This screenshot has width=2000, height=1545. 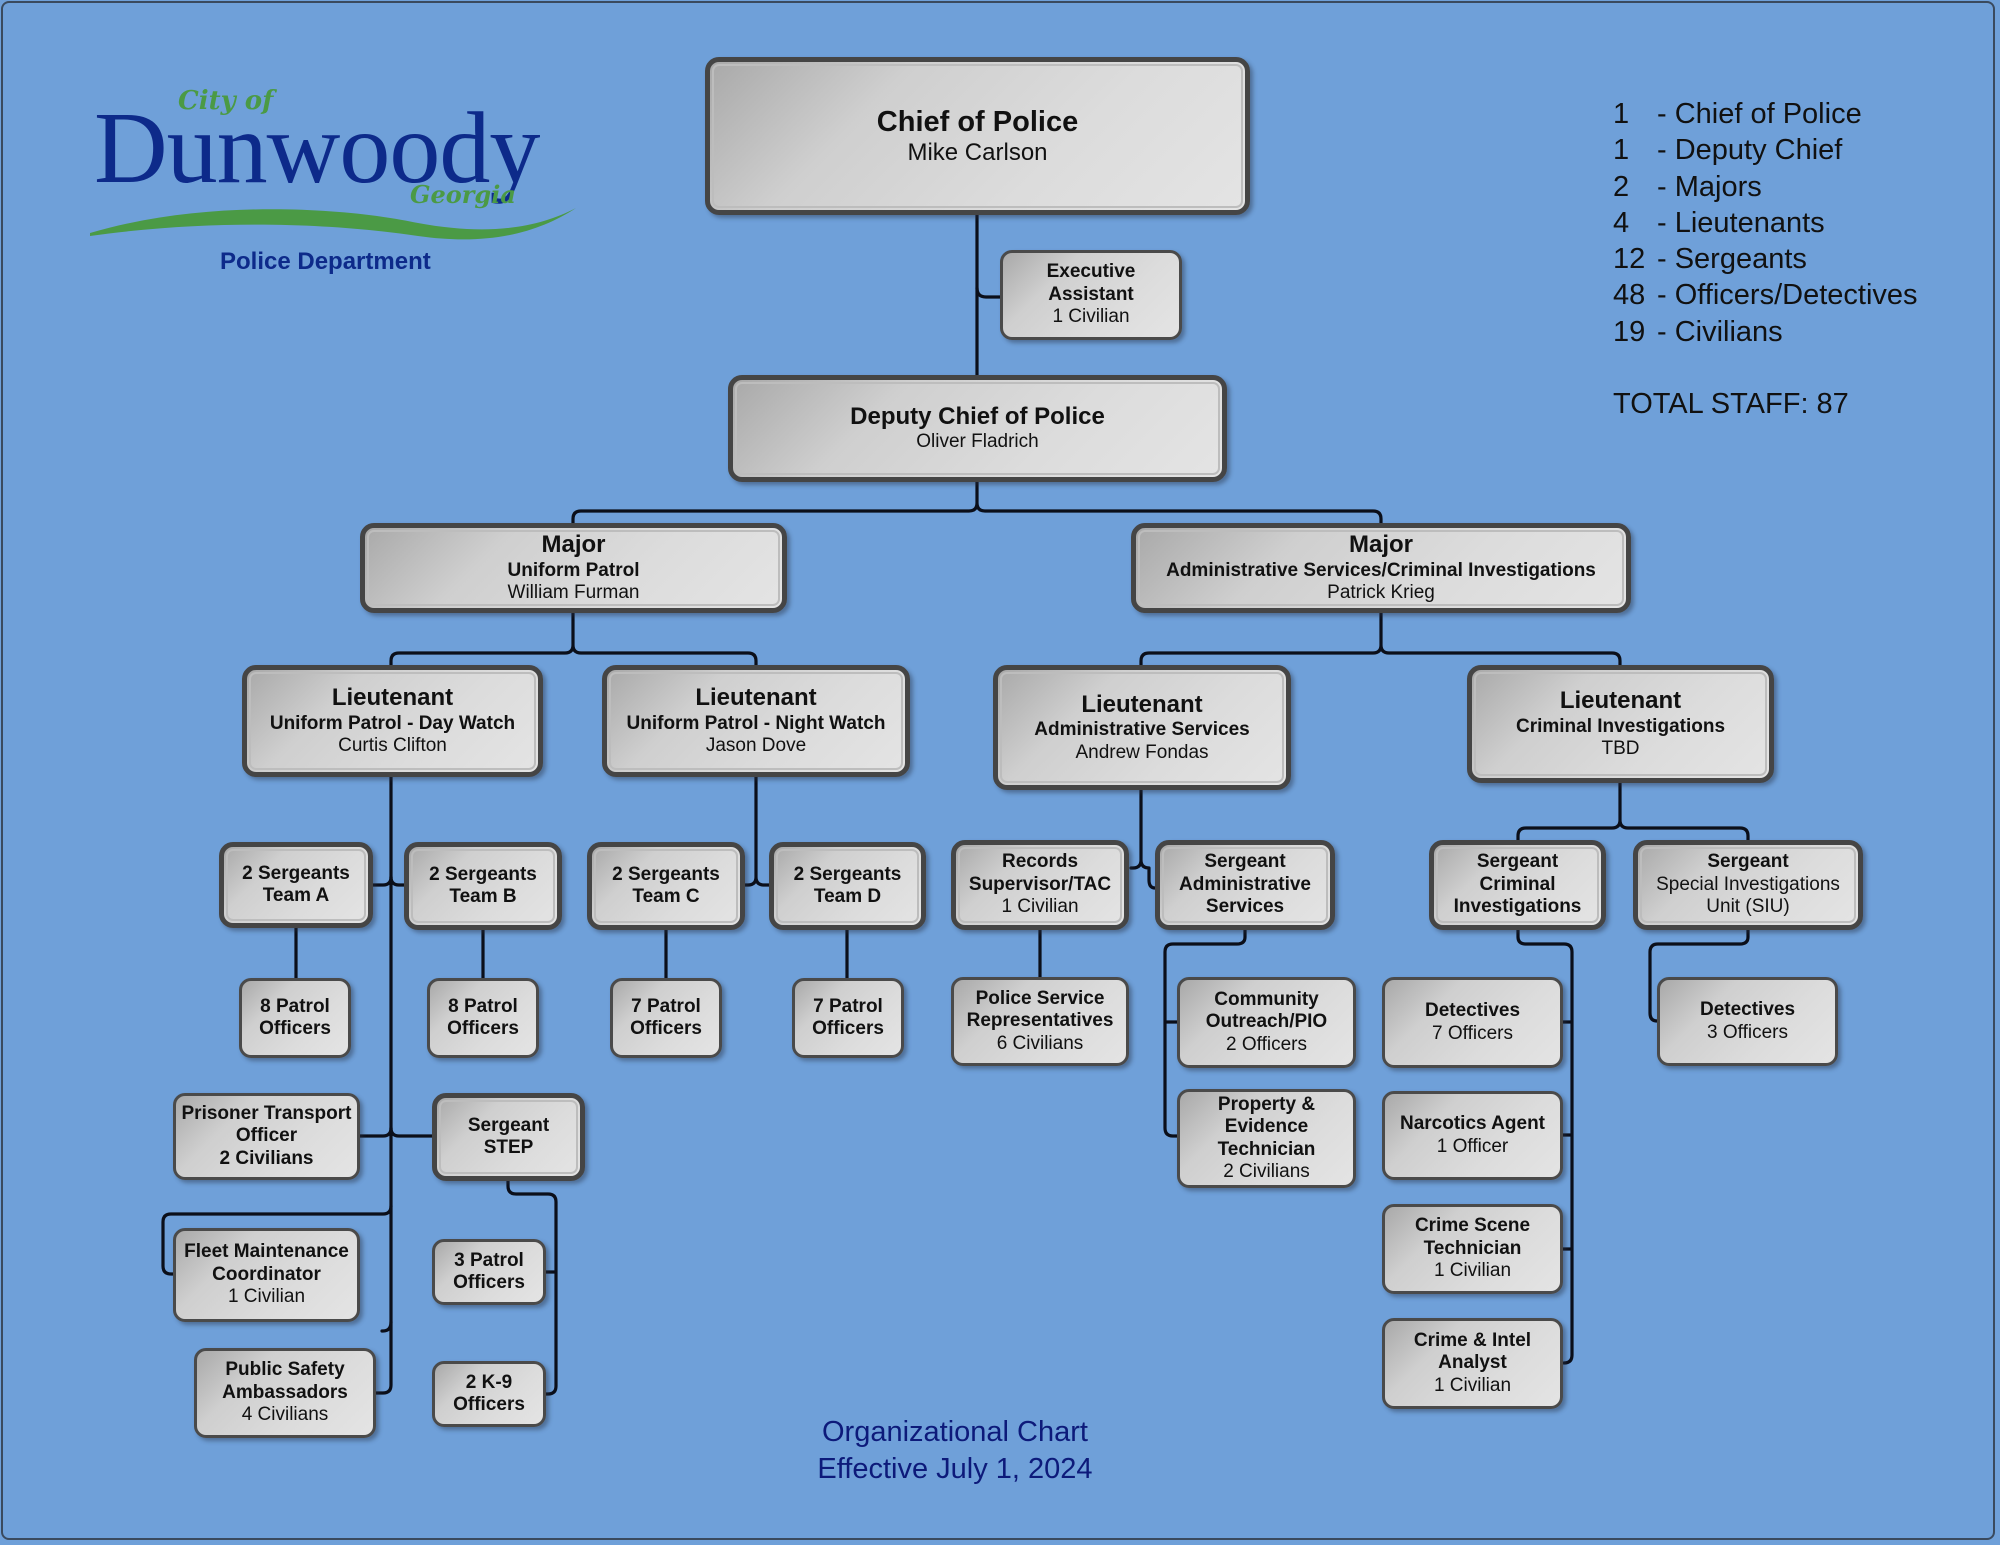 I want to click on node-records-supervisor: Records Supervisor/TAC 1 Civilian, so click(x=1040, y=885).